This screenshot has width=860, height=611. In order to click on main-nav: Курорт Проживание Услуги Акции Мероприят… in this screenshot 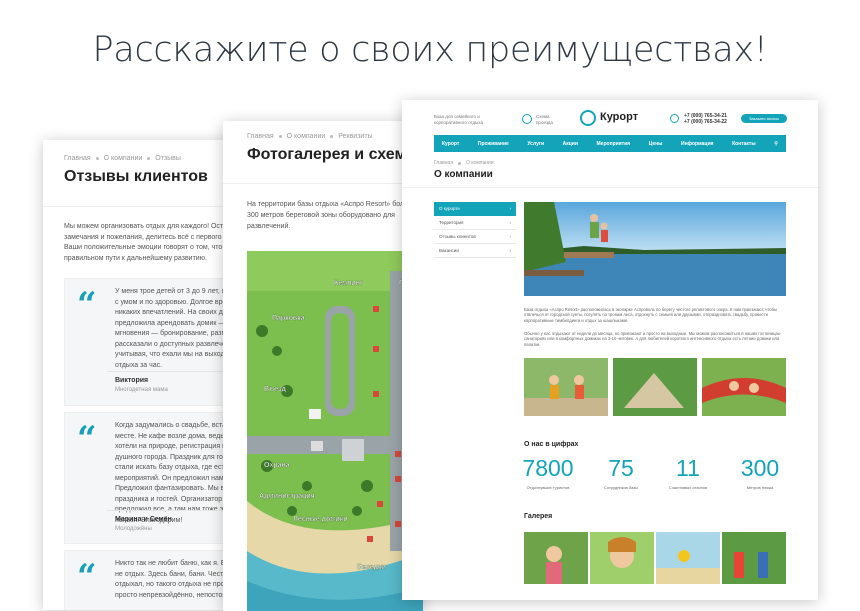, I will do `click(610, 143)`.